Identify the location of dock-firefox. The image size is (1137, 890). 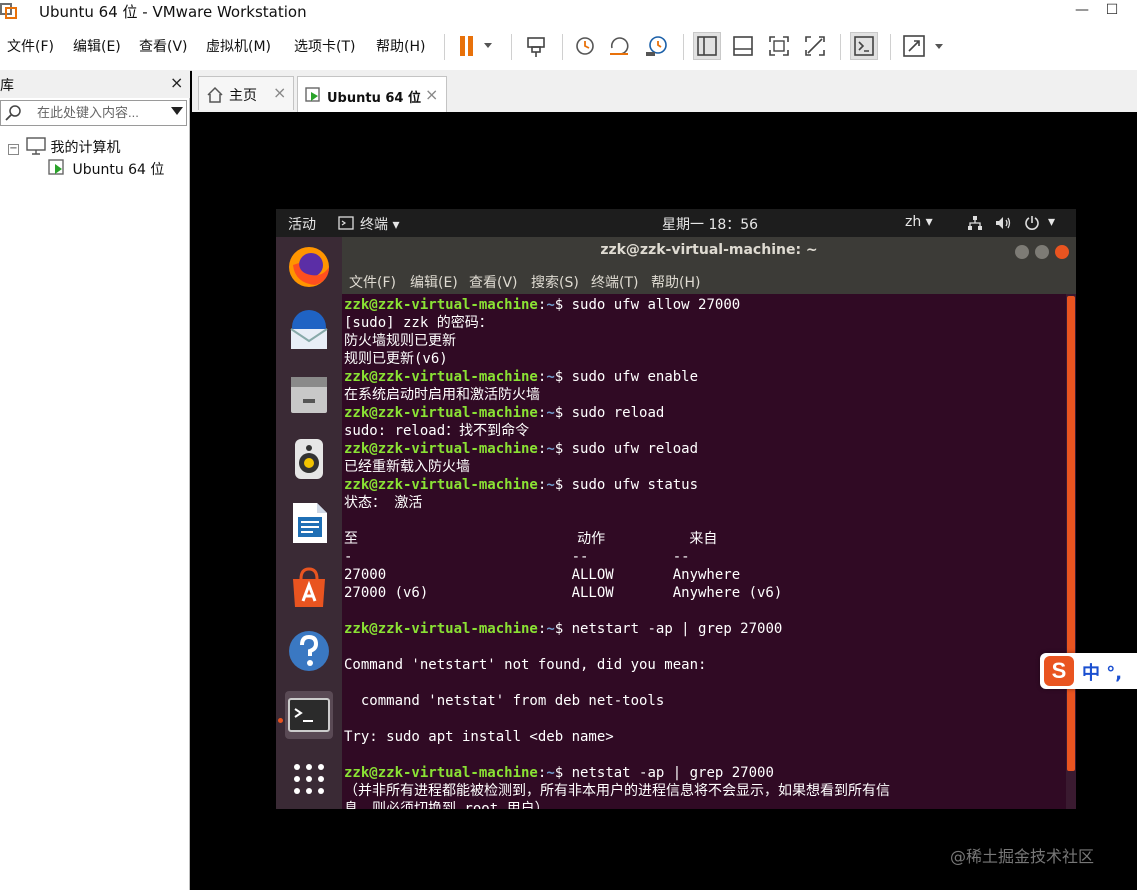
(309, 267).